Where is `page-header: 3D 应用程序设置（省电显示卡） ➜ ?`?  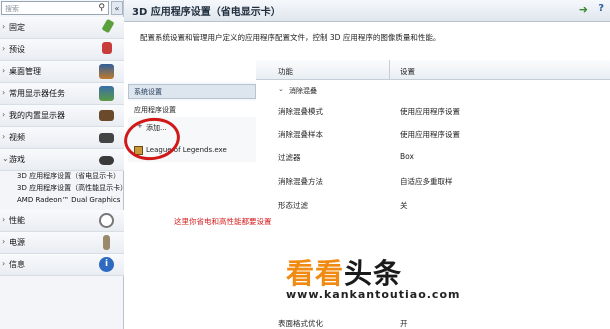 page-header: 3D 应用程序设置（省电显示卡） ➜ ? is located at coordinates (367, 11).